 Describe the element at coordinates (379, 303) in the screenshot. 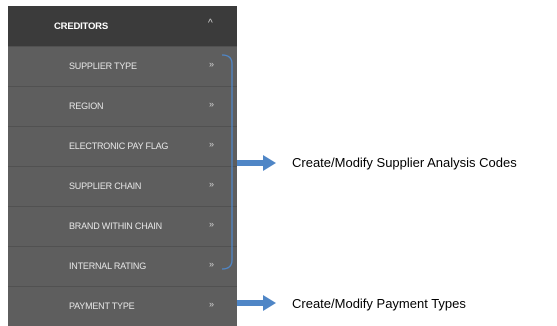

I see `callout-payment-types: Create/Modify Payment Types` at that location.